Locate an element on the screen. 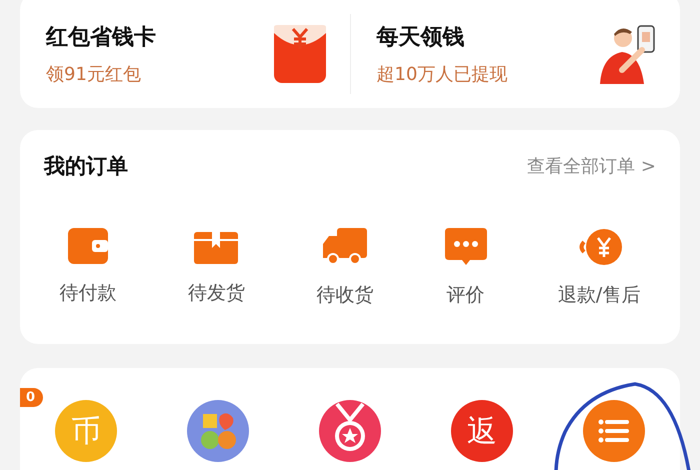  count-badge: 0 is located at coordinates (32, 397).